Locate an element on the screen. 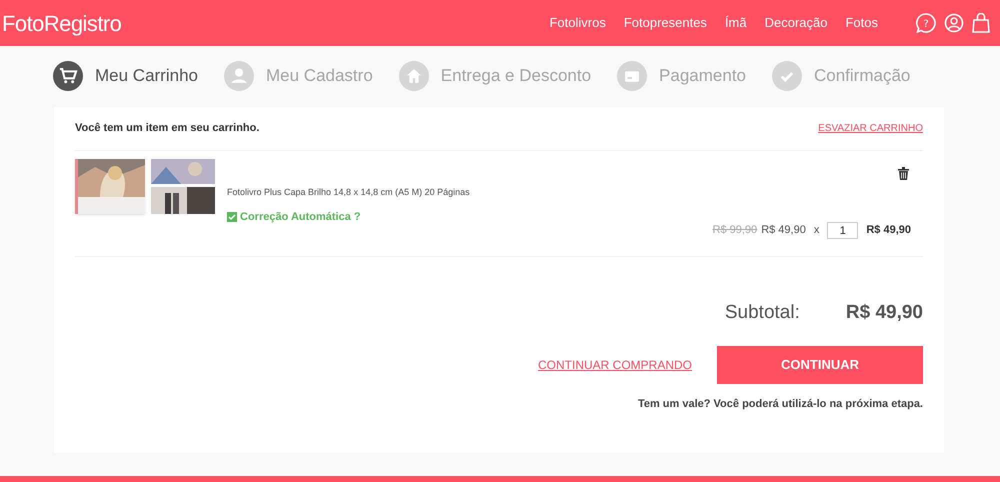 This screenshot has width=1000, height=482. card-icon is located at coordinates (632, 76).